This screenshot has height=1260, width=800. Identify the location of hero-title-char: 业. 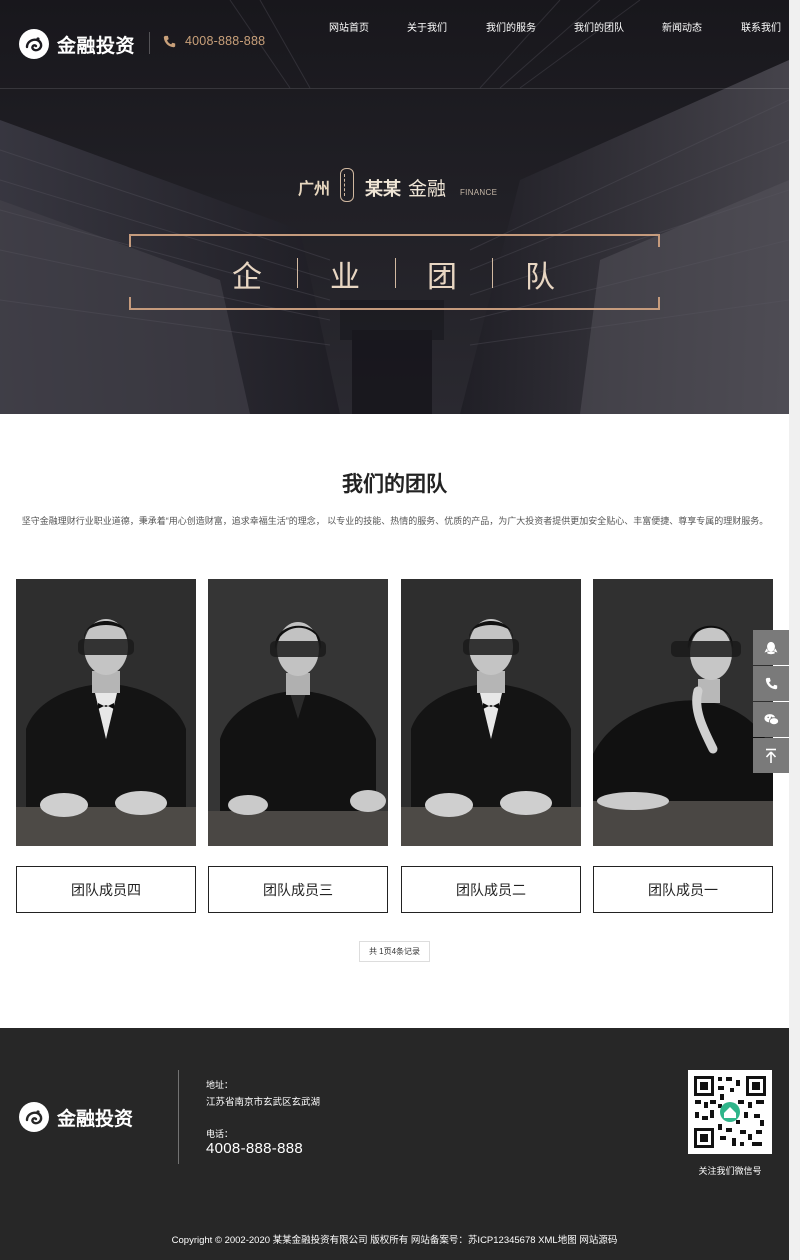
(345, 277).